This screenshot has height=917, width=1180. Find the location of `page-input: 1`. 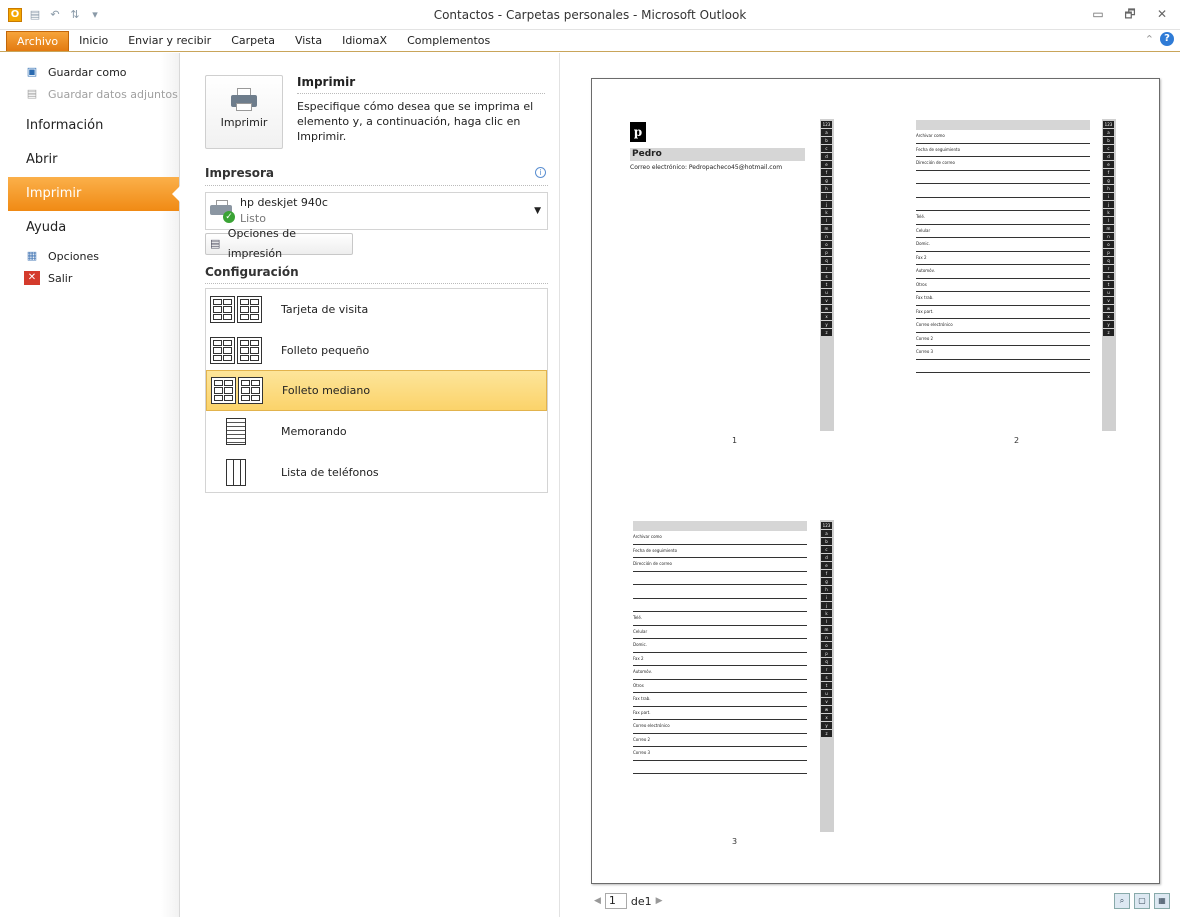

page-input: 1 is located at coordinates (615, 901).